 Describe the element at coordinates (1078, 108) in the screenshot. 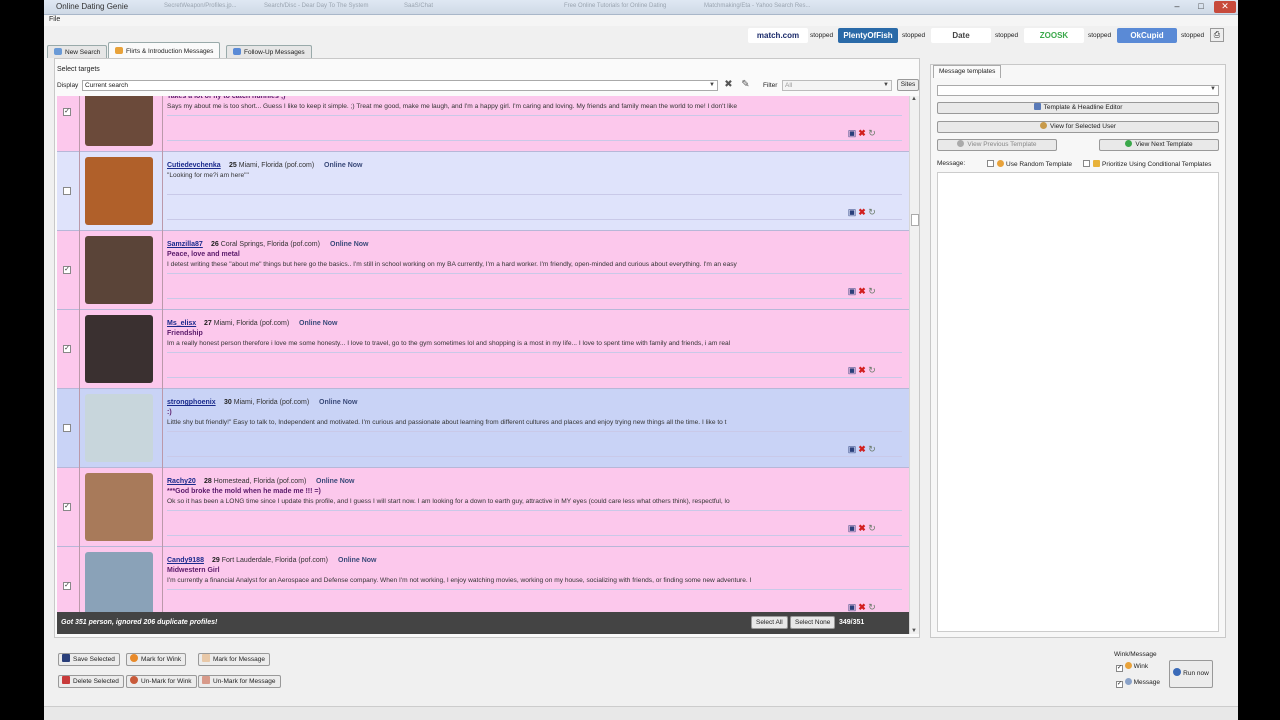

I see `template-editor-button: Template & Headline Editor` at that location.